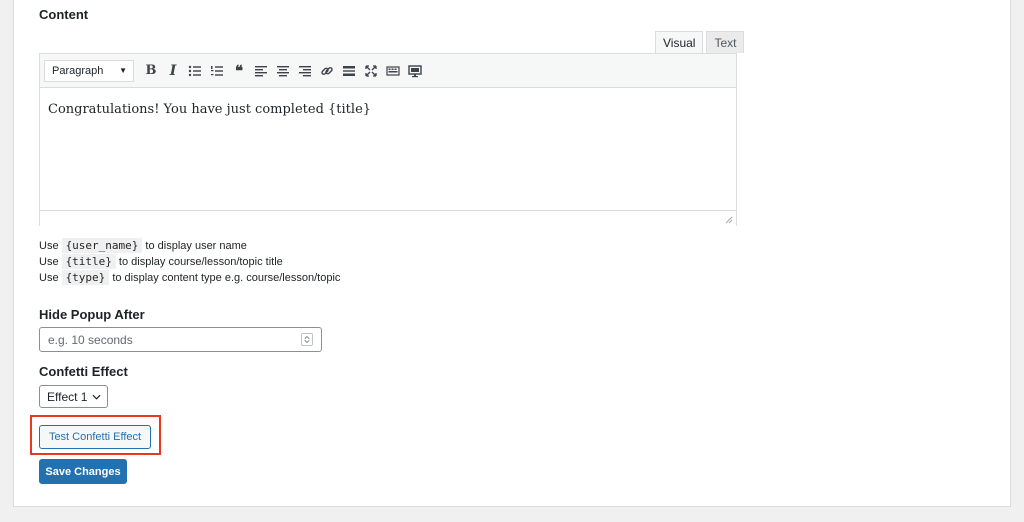 Image resolution: width=1024 pixels, height=522 pixels. What do you see at coordinates (67, 396) in the screenshot?
I see `confetti-effect-value: Effect 1` at bounding box center [67, 396].